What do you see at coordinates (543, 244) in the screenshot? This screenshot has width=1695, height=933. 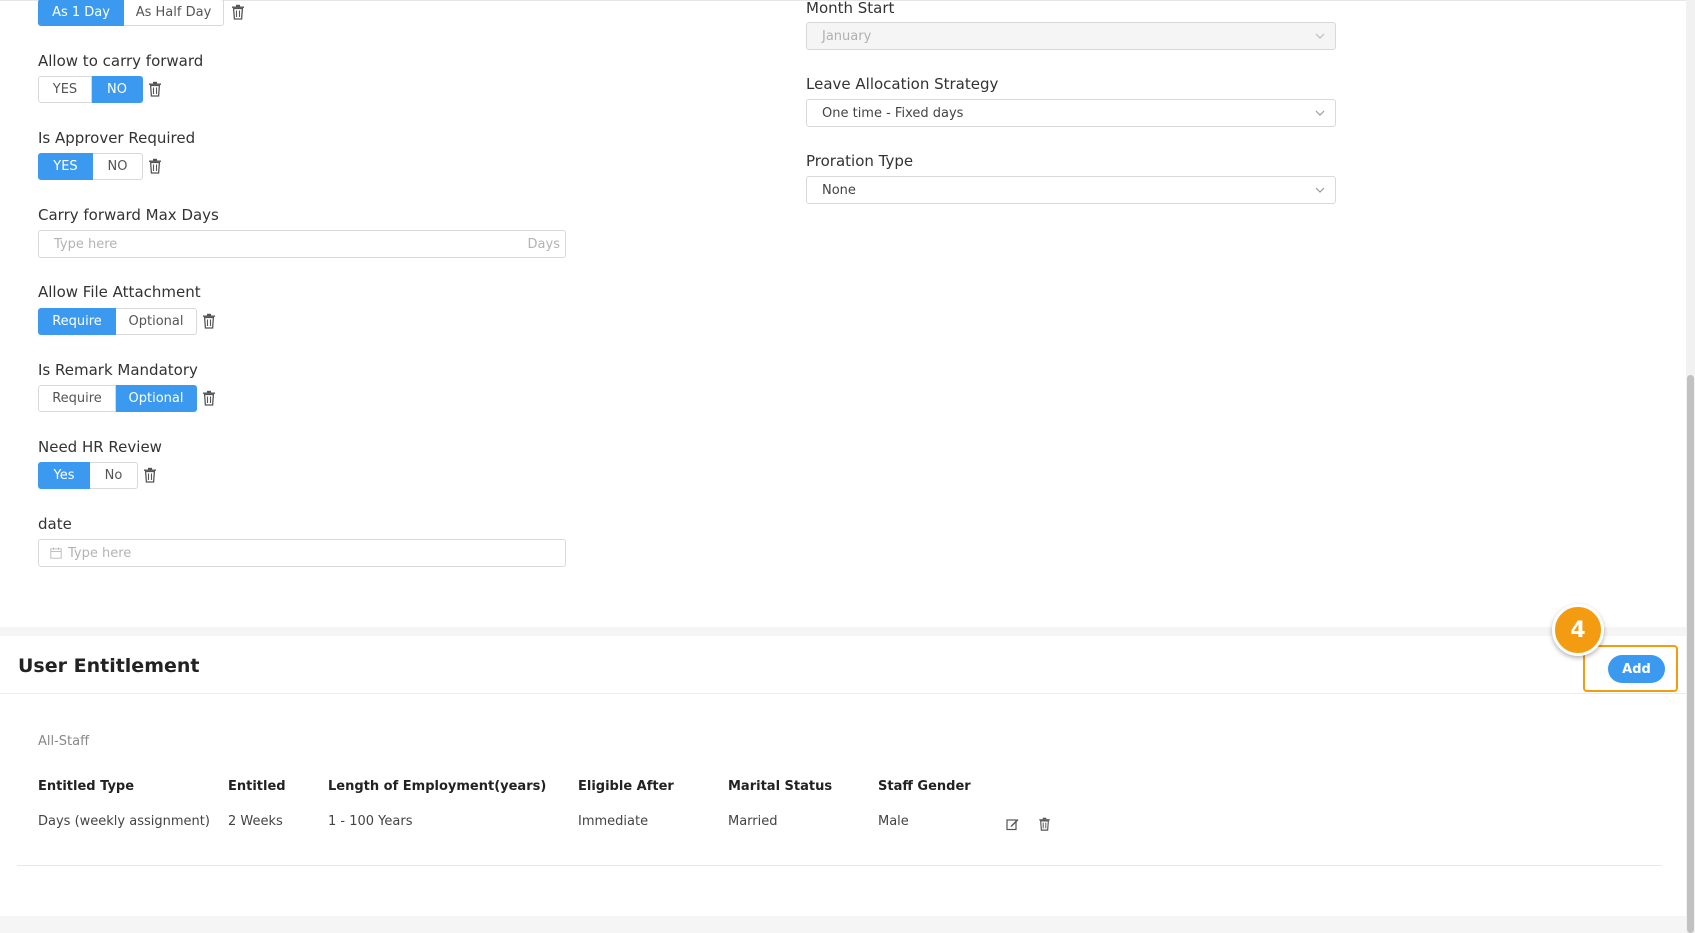 I see `days-suffix: Days` at bounding box center [543, 244].